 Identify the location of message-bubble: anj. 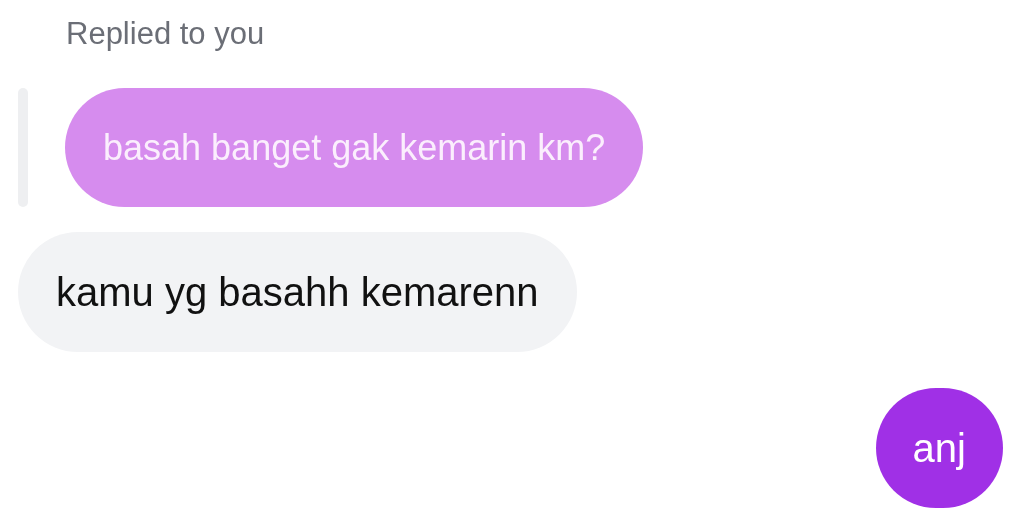
(939, 448).